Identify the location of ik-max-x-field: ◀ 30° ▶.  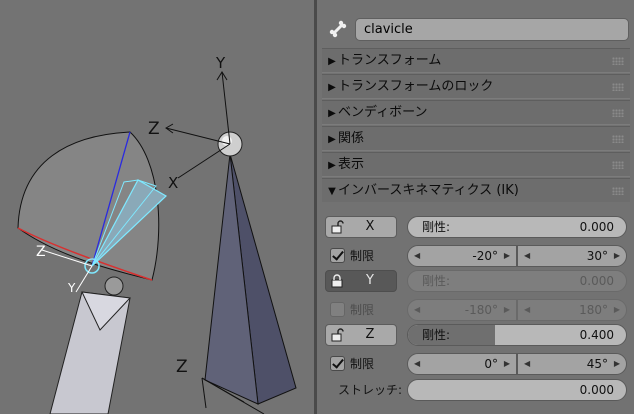
(572, 256).